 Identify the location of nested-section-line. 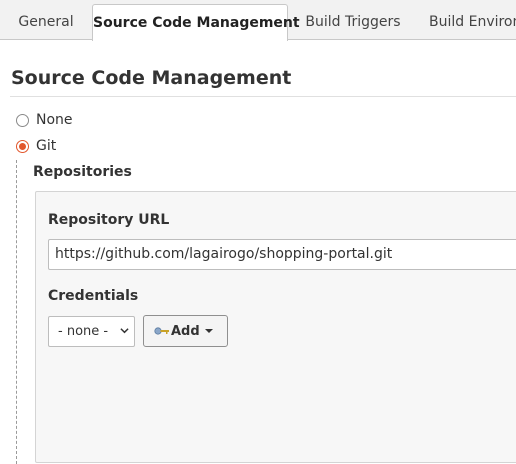
(16, 312).